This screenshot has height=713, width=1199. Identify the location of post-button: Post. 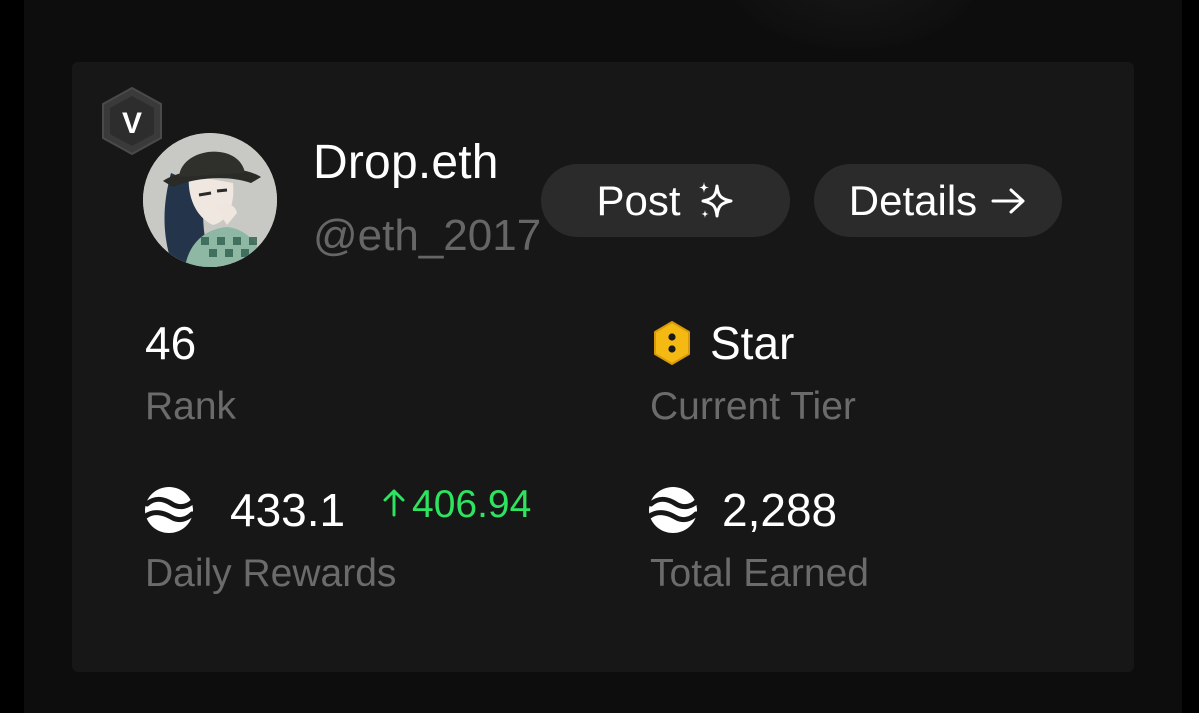
(665, 200).